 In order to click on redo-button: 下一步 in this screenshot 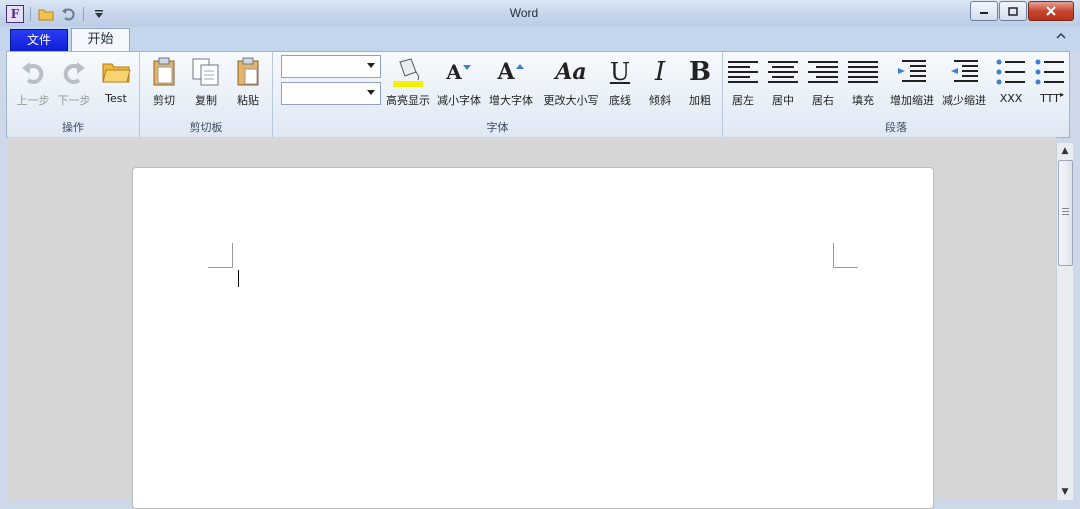, I will do `click(74, 81)`.